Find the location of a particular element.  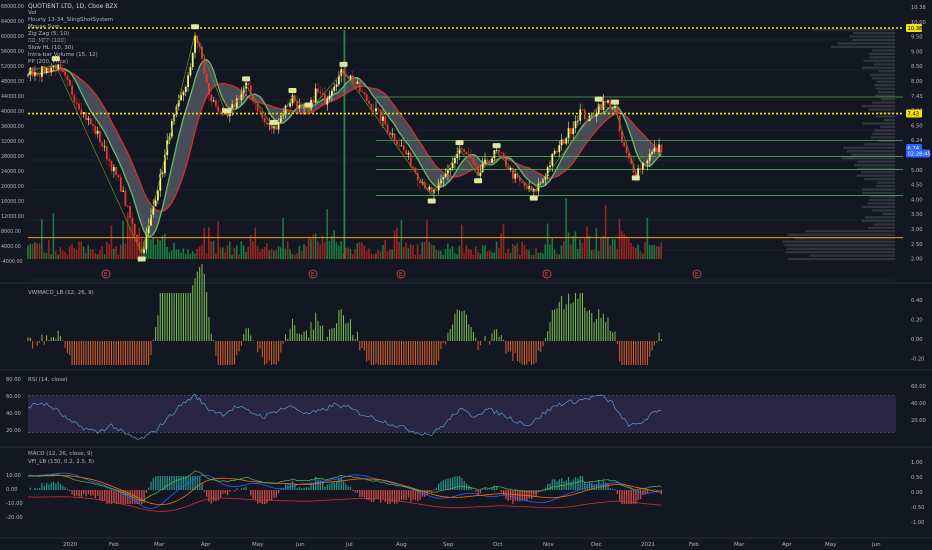

price-badge-text: 7.43 is located at coordinates (914, 115).